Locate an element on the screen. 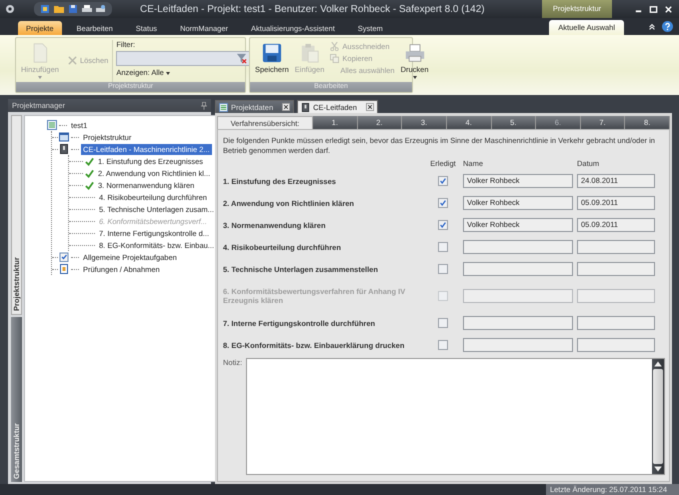 The height and width of the screenshot is (495, 679). window-title: CE-Leitfaden - Projekt: test1 - Benutzer: Volker Rohbeck - Safexpert 8.0 (142) is located at coordinates (312, 9).